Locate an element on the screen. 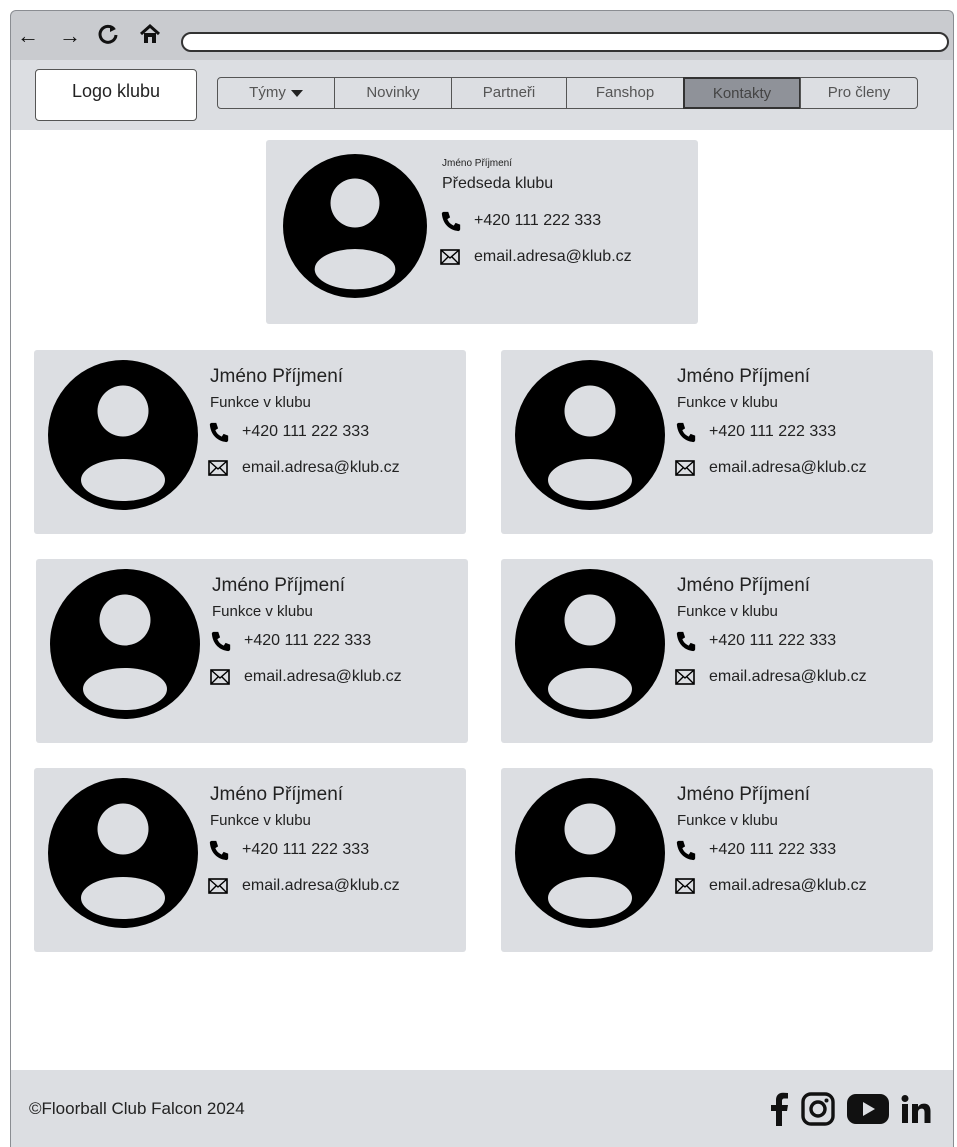 The height and width of the screenshot is (1147, 957). address-bar is located at coordinates (565, 42).